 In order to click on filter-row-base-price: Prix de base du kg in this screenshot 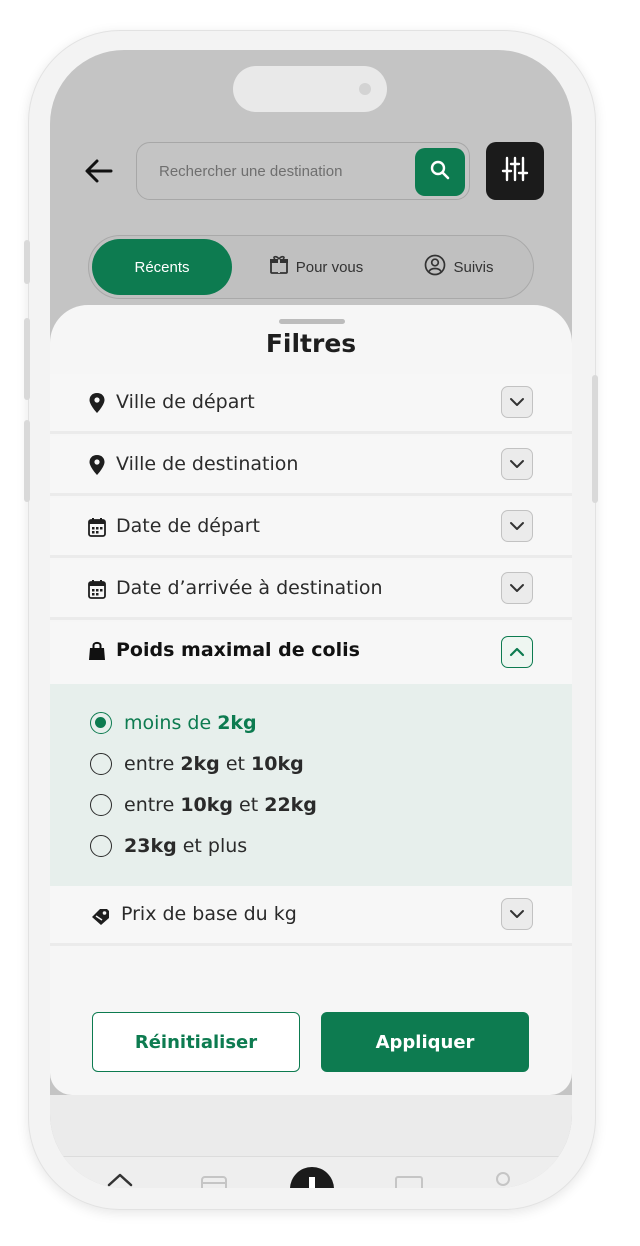, I will do `click(311, 916)`.